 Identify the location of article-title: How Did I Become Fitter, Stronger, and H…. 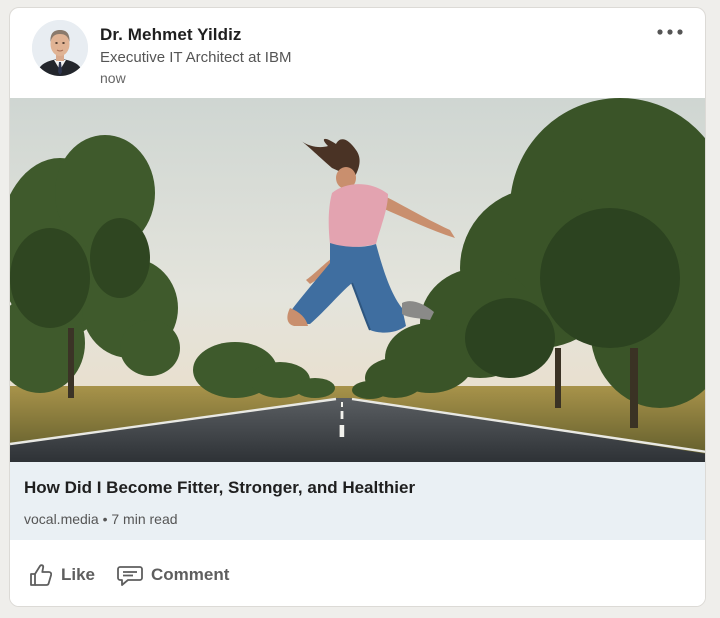
(219, 488).